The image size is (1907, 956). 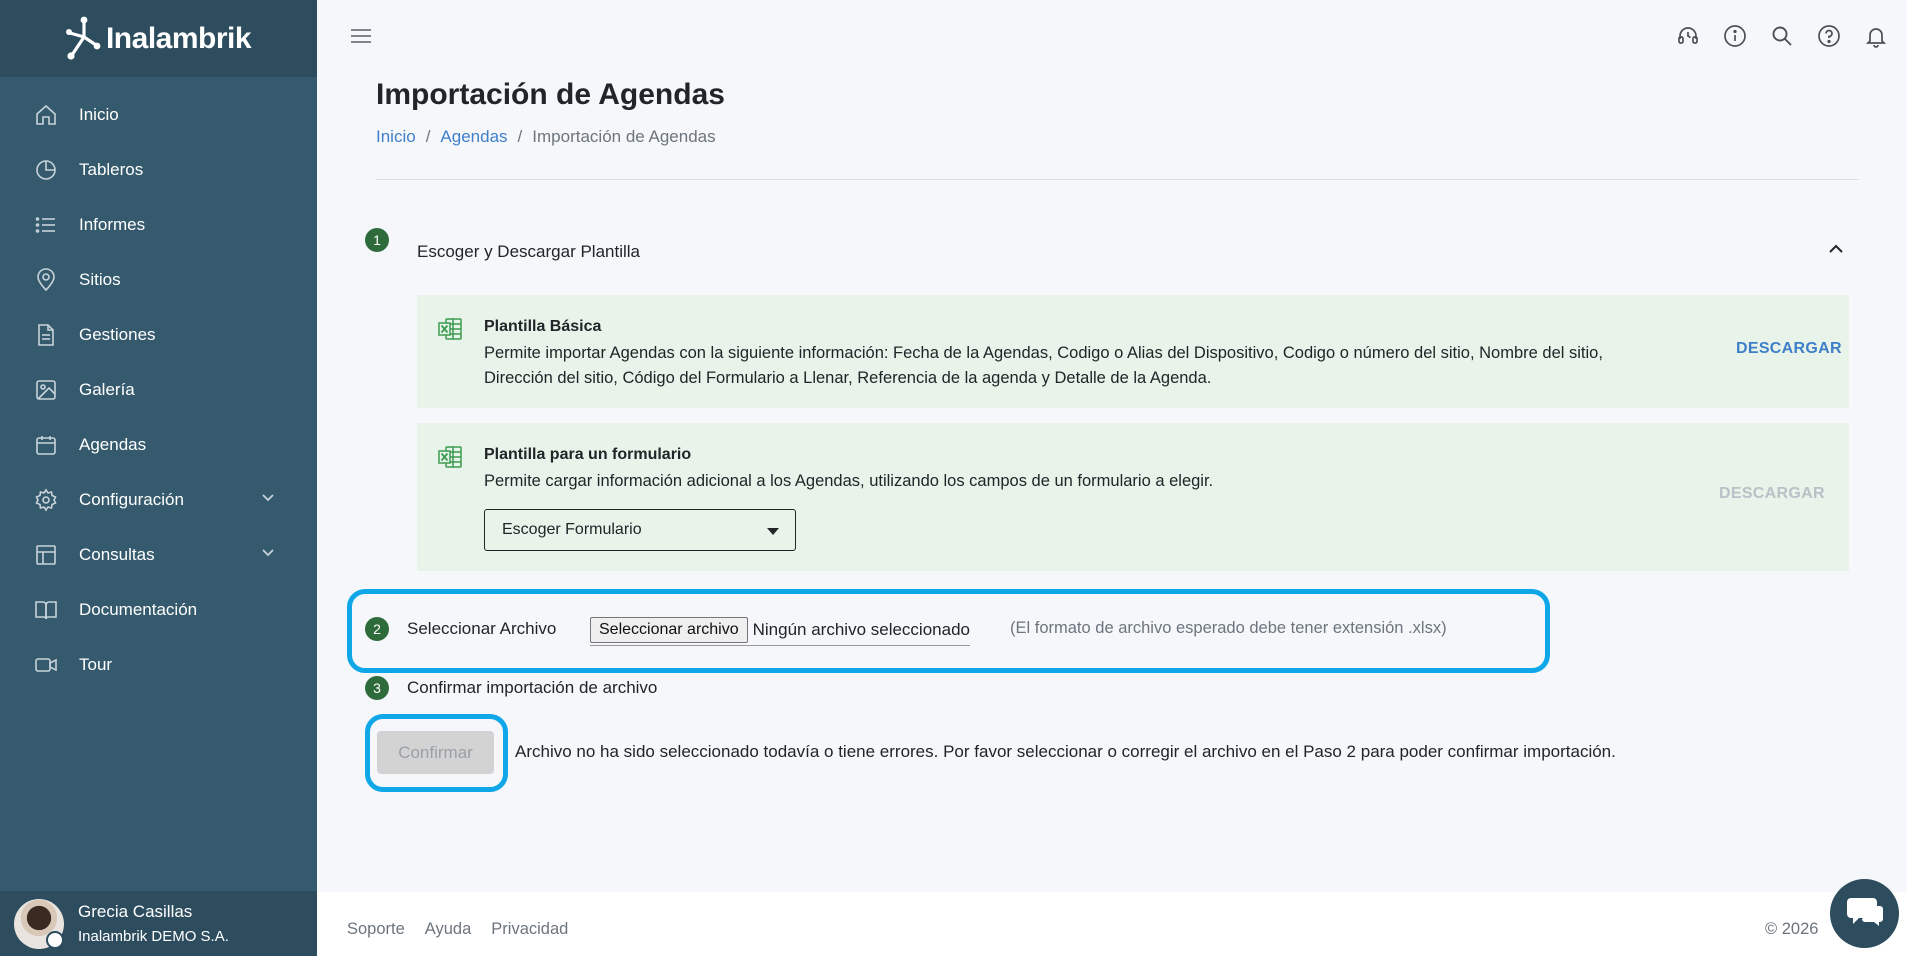 What do you see at coordinates (83, 38) in the screenshot?
I see `brand-logo-icon` at bounding box center [83, 38].